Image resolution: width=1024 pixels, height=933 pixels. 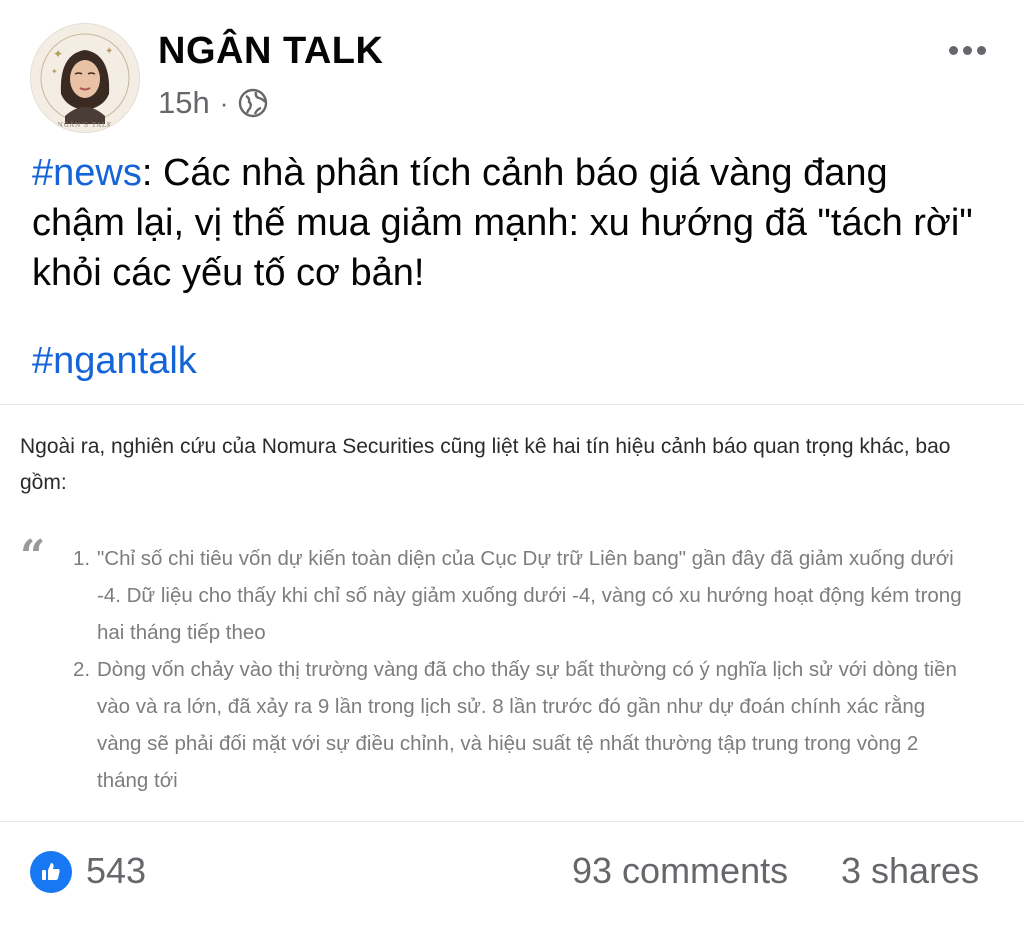 What do you see at coordinates (51, 872) in the screenshot?
I see `like-thumb-icon` at bounding box center [51, 872].